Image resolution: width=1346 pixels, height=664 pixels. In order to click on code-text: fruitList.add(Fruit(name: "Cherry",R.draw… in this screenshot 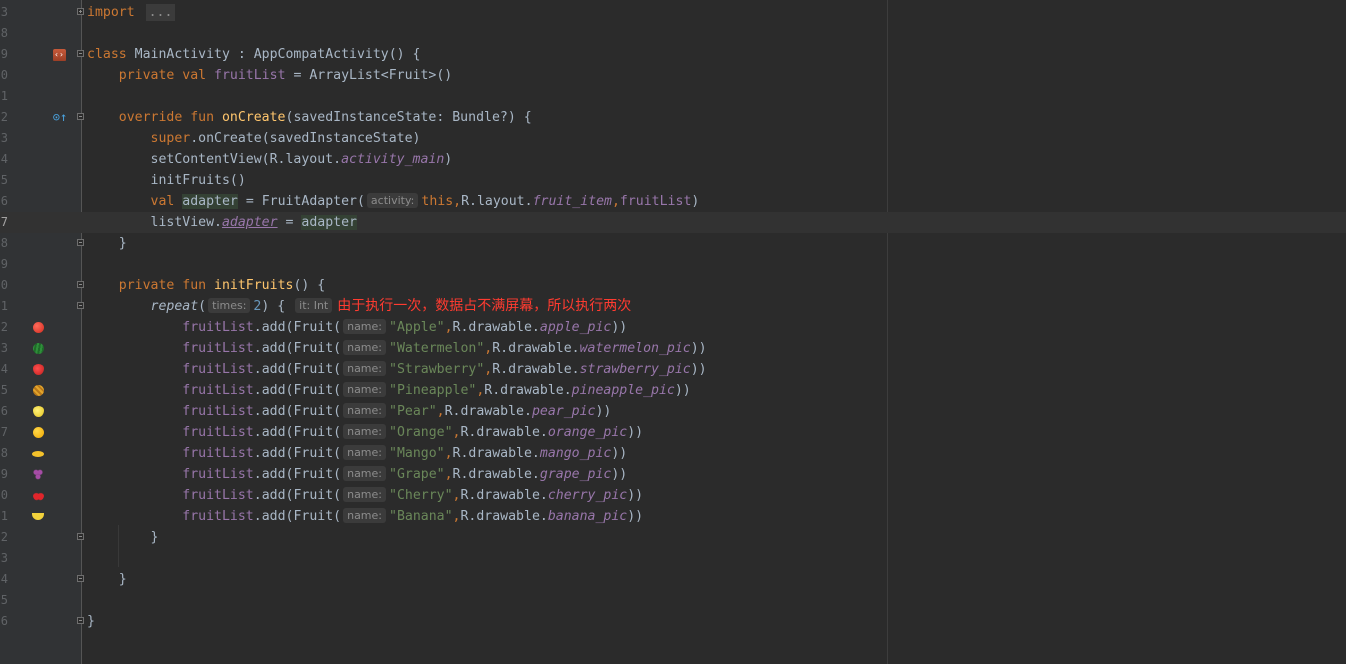, I will do `click(365, 495)`.